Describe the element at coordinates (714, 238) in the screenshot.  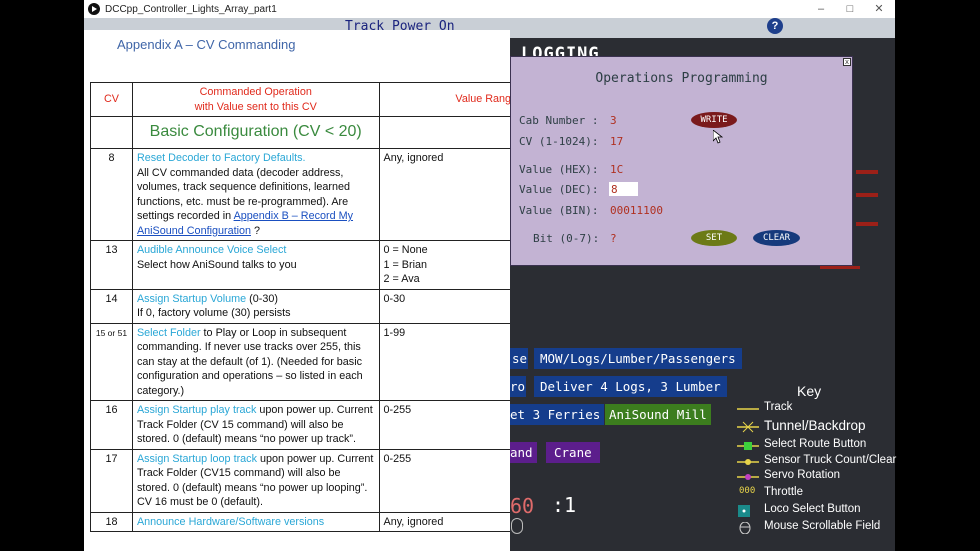
I see `set-button: SET` at that location.